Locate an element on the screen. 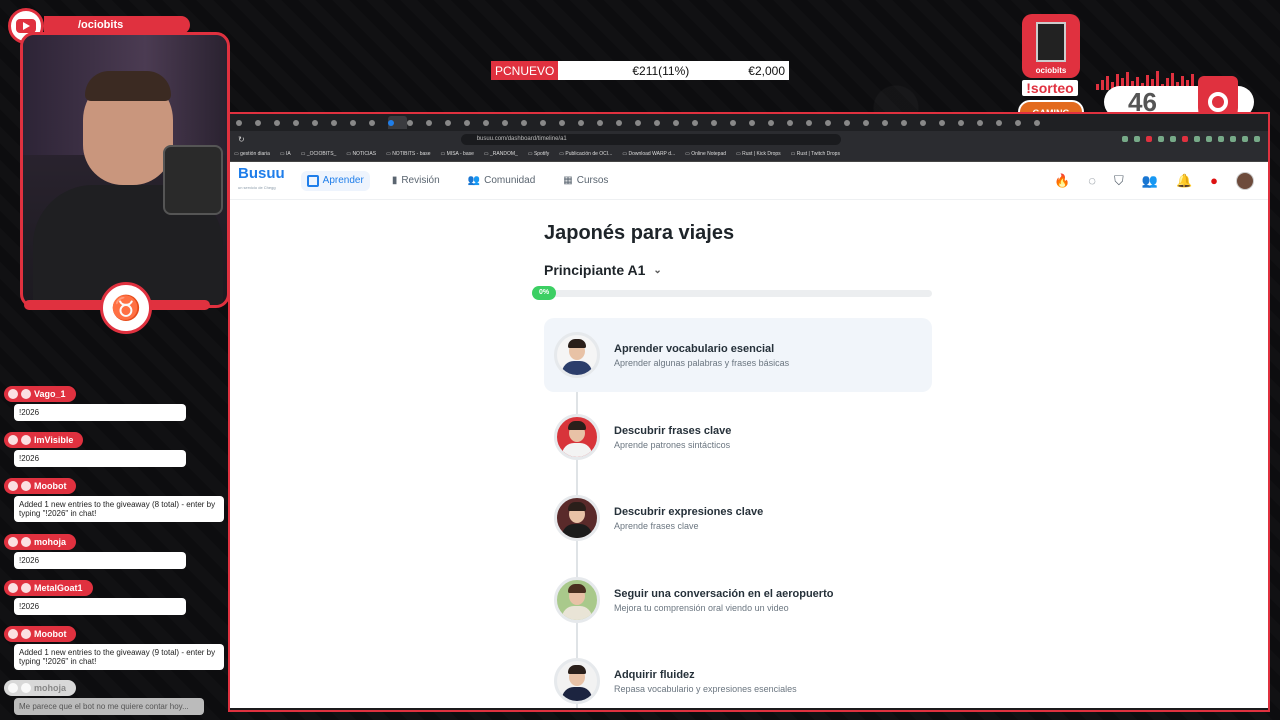  bookmark: MISA - base is located at coordinates (457, 154).